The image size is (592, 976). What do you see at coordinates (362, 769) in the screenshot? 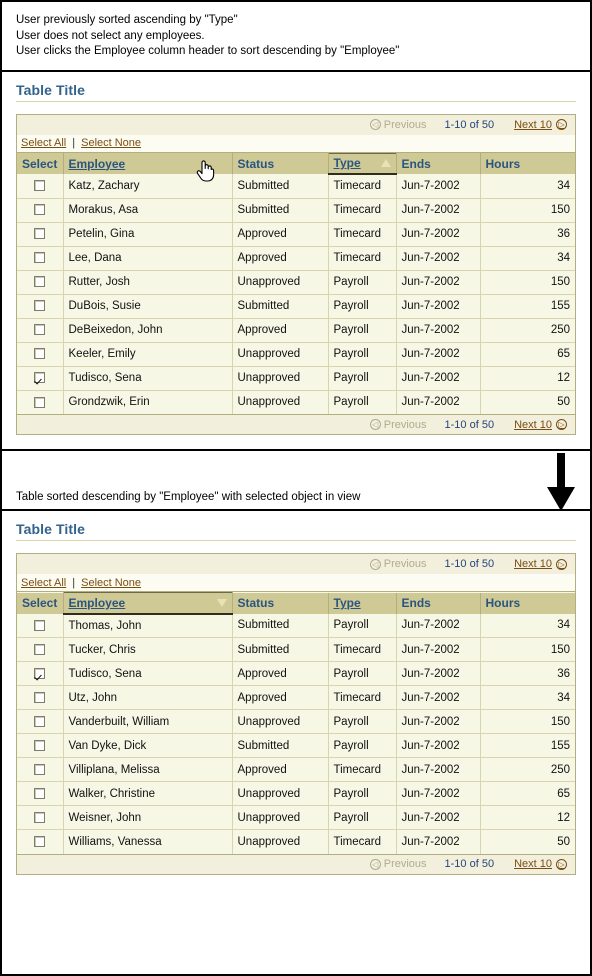
I see `cell-type: Timecard` at bounding box center [362, 769].